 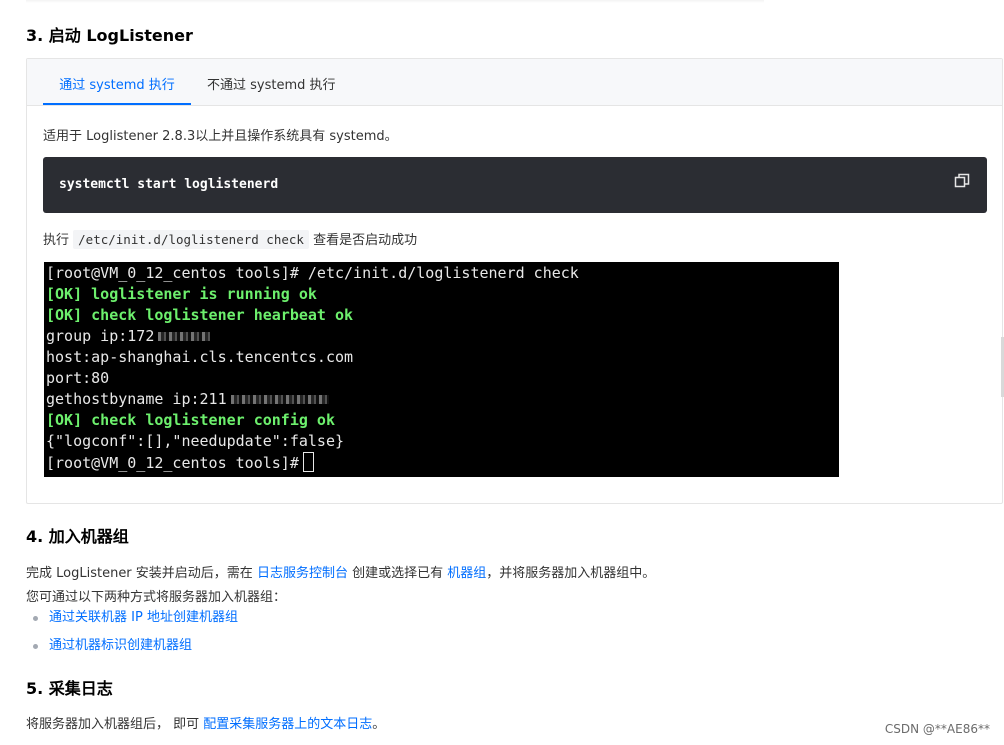 What do you see at coordinates (191, 239) in the screenshot?
I see `check-command-code: /etc/init.d/loglistenerd check` at bounding box center [191, 239].